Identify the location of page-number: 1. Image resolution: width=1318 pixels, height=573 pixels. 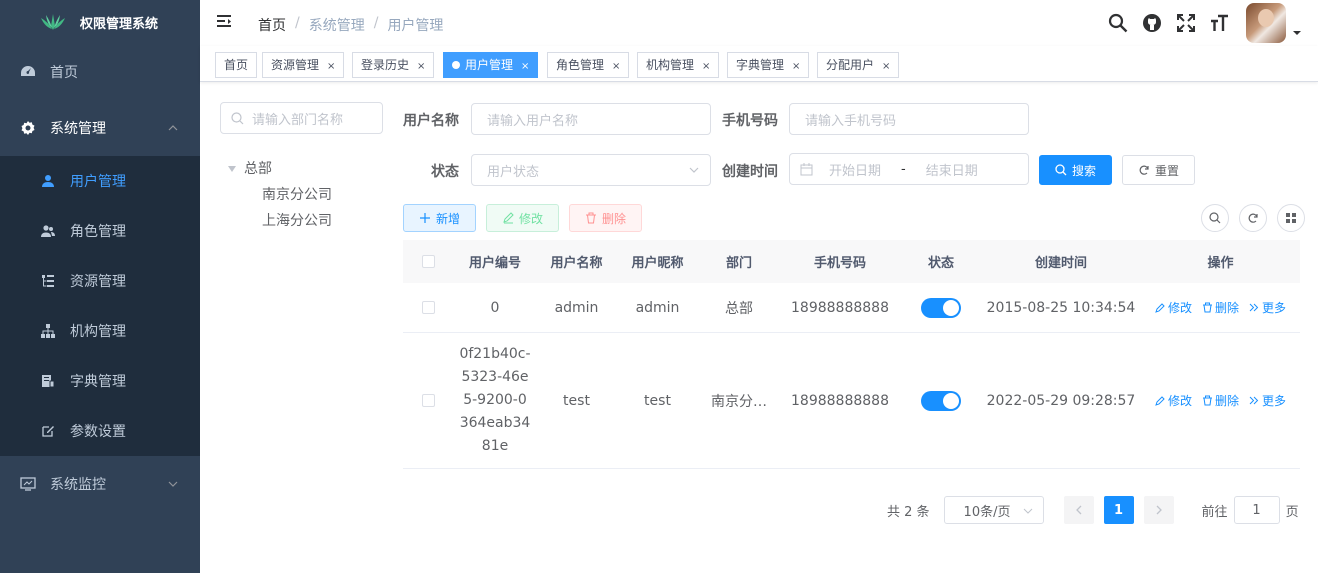
(1118, 510).